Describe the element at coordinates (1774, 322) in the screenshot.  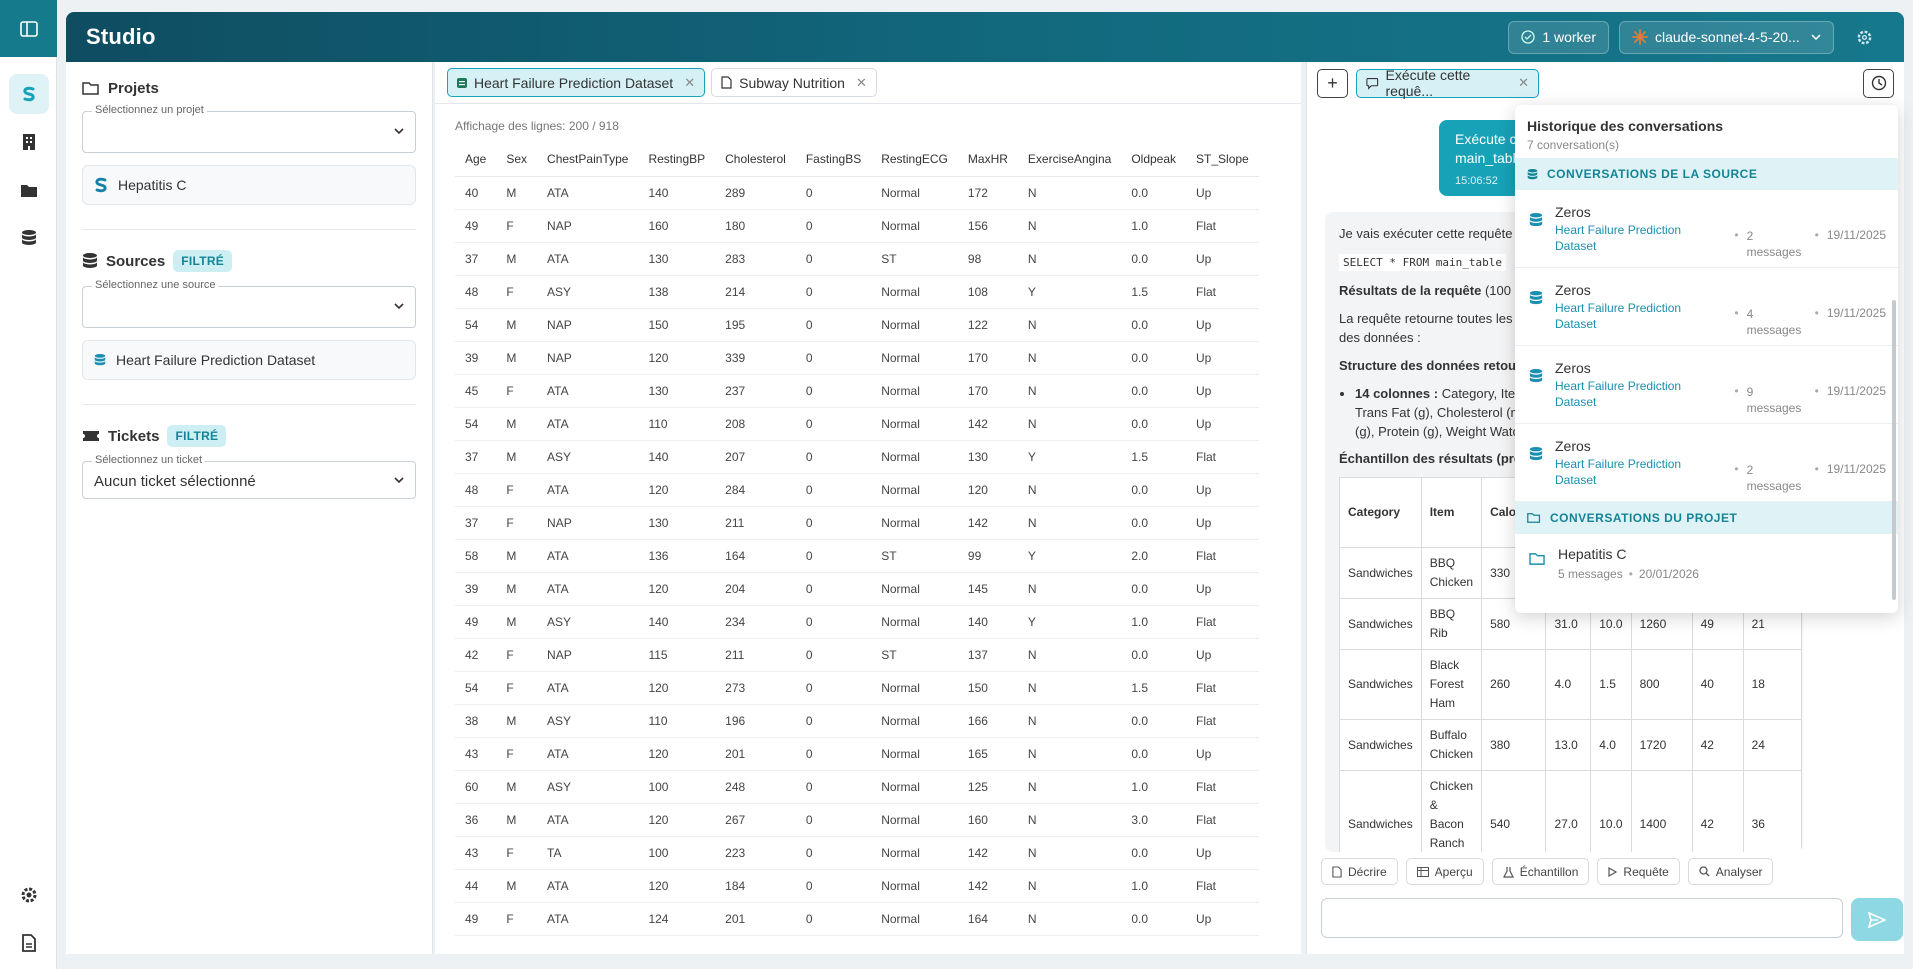
I see `message-count: 4 messages` at that location.